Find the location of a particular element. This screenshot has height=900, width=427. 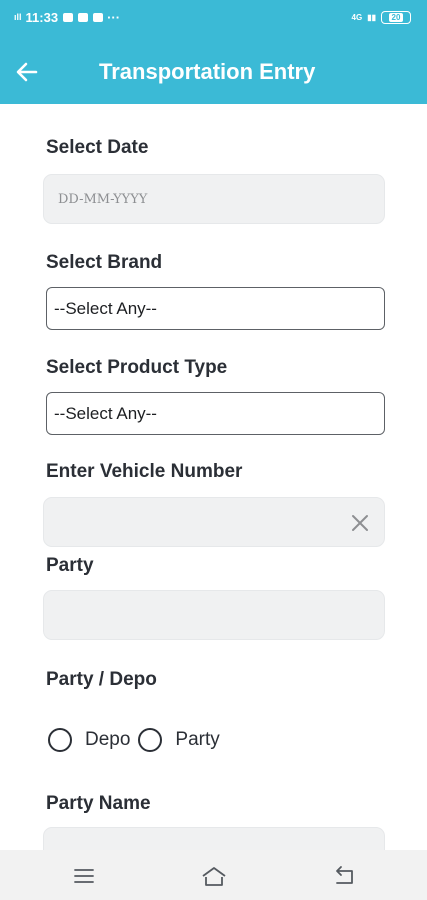

home-button is located at coordinates (213, 876).